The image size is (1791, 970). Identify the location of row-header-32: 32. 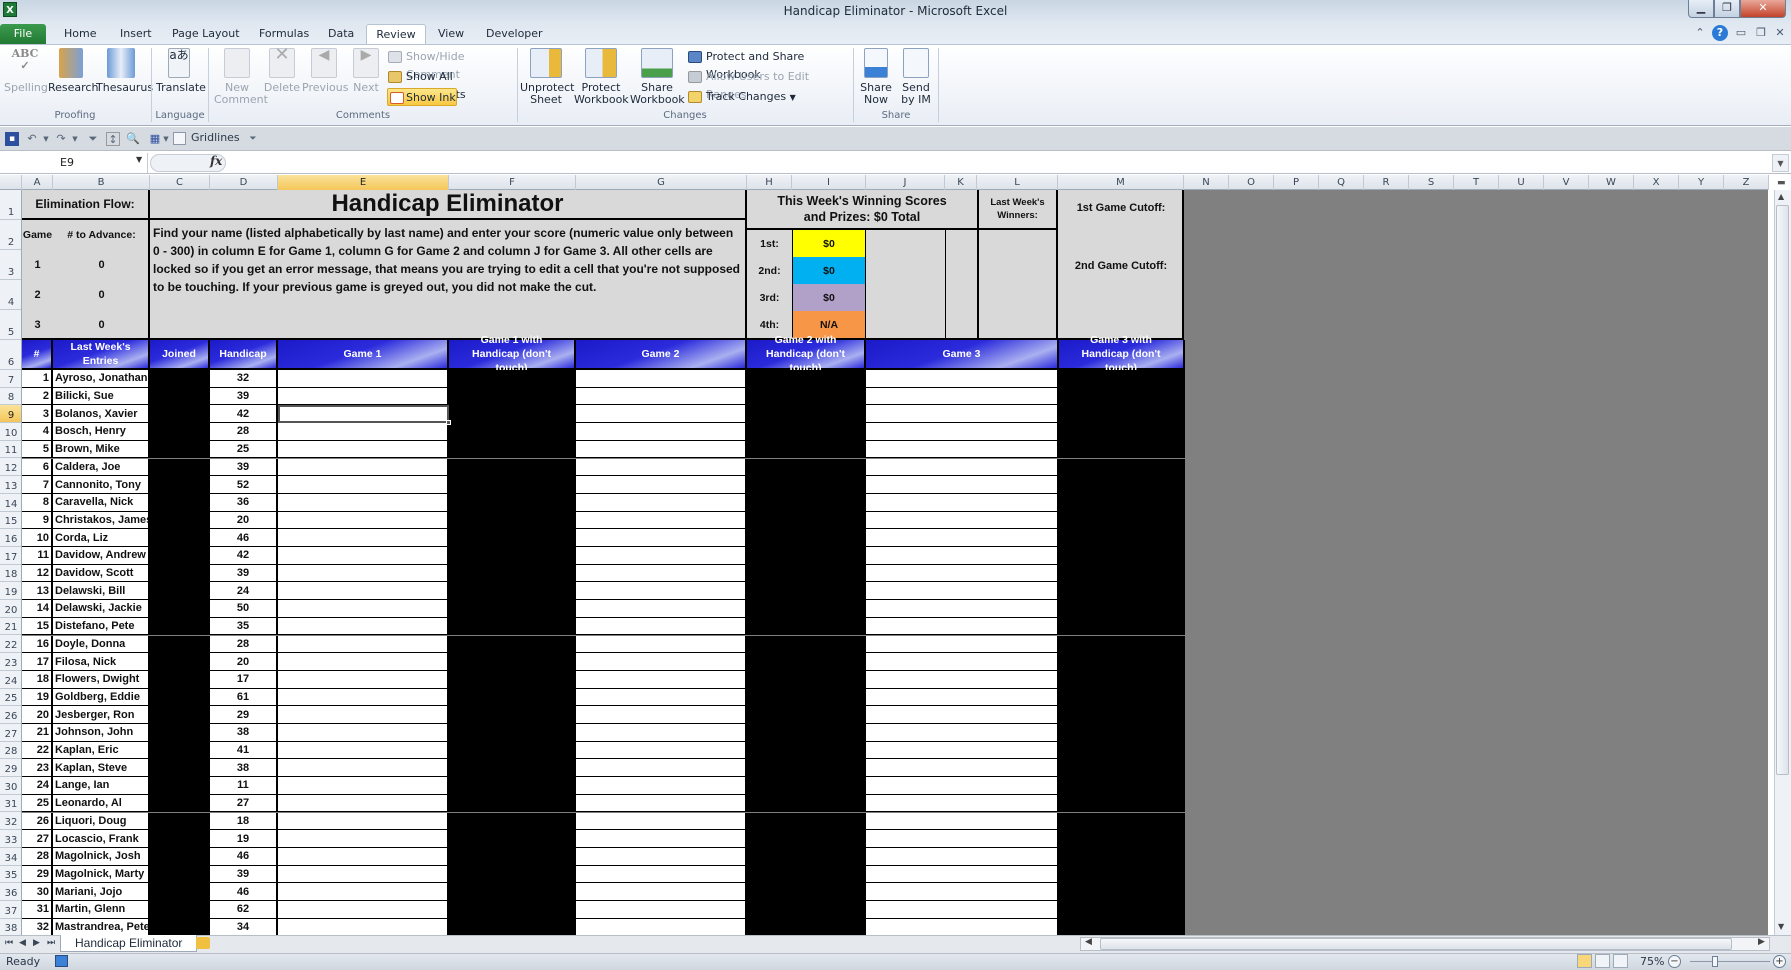
(10, 822).